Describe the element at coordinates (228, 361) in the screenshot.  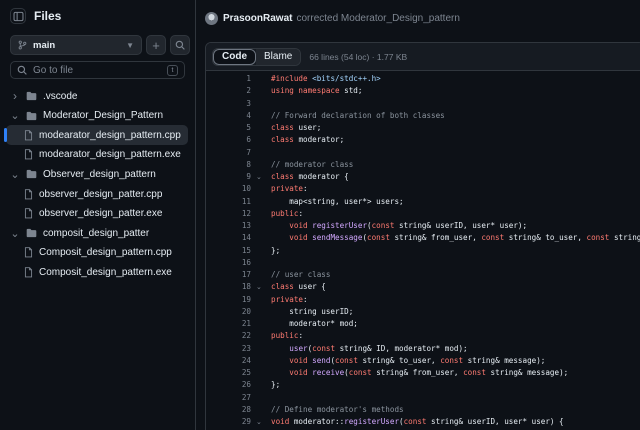
I see `line-number: 24` at that location.